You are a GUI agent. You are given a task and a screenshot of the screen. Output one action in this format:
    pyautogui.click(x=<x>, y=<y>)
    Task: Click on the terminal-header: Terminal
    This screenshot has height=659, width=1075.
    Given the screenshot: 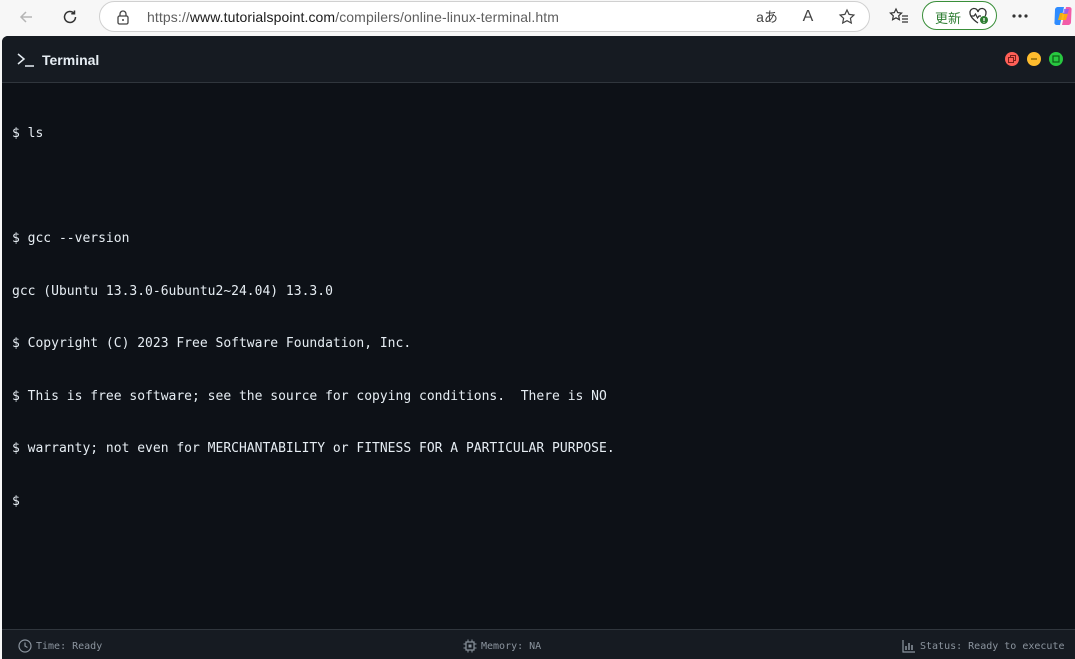 What is the action you would take?
    pyautogui.click(x=538, y=59)
    